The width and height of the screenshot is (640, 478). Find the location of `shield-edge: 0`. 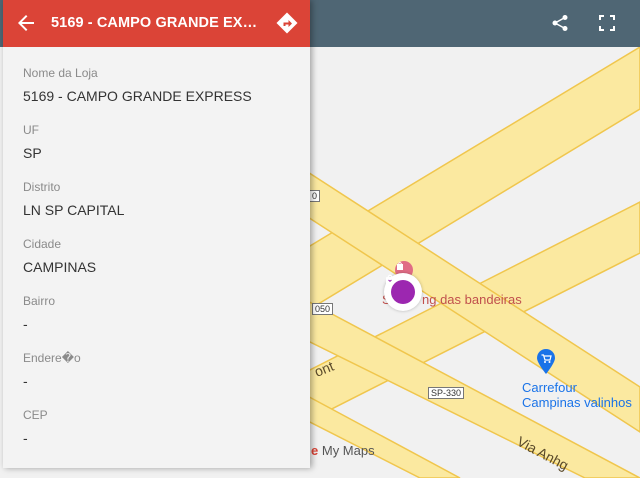

shield-edge: 0 is located at coordinates (315, 196).